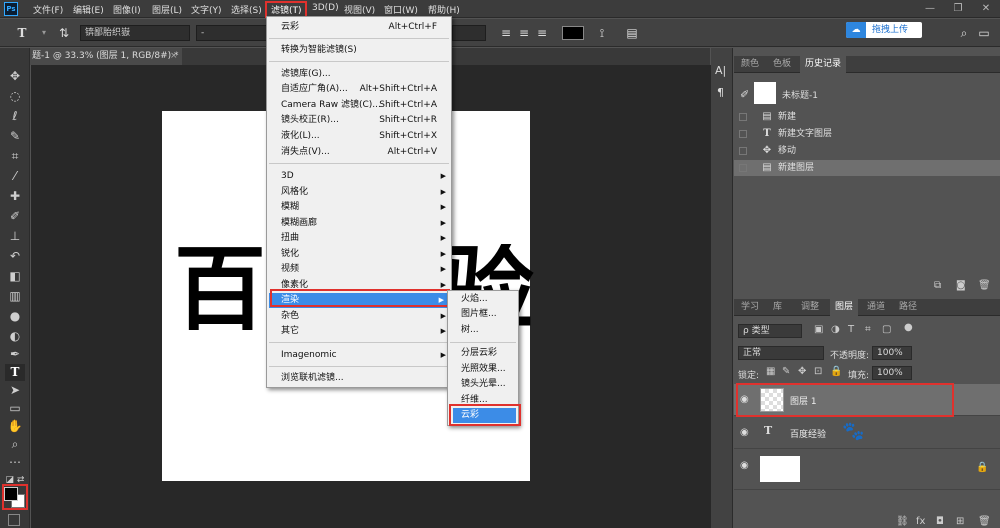  What do you see at coordinates (573, 33) in the screenshot?
I see `text-color-swatch` at bounding box center [573, 33].